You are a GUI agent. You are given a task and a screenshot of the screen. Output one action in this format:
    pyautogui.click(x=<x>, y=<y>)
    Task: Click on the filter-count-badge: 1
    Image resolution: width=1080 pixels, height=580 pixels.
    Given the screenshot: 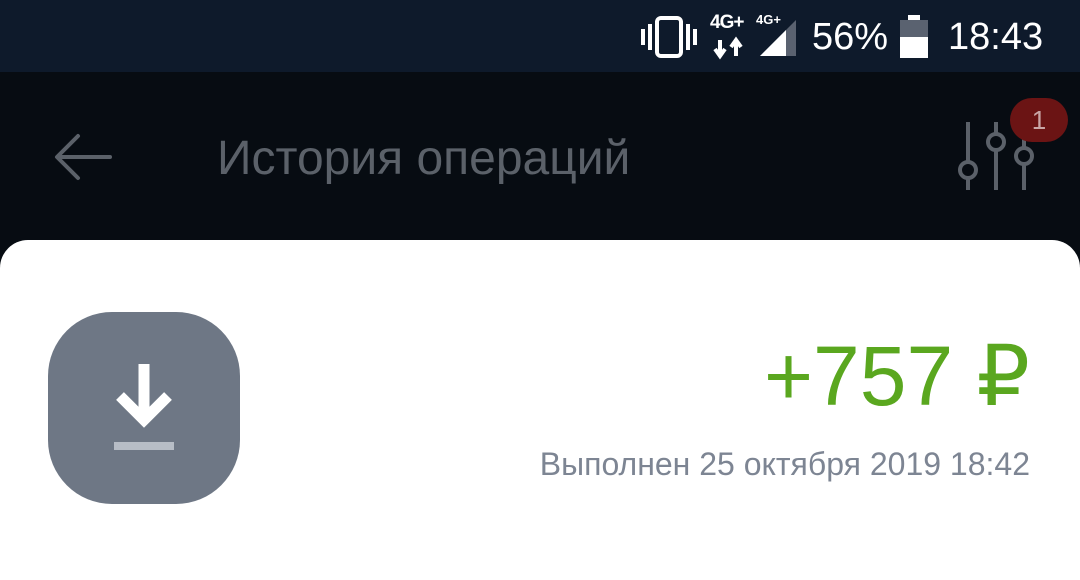 What is the action you would take?
    pyautogui.click(x=1039, y=120)
    